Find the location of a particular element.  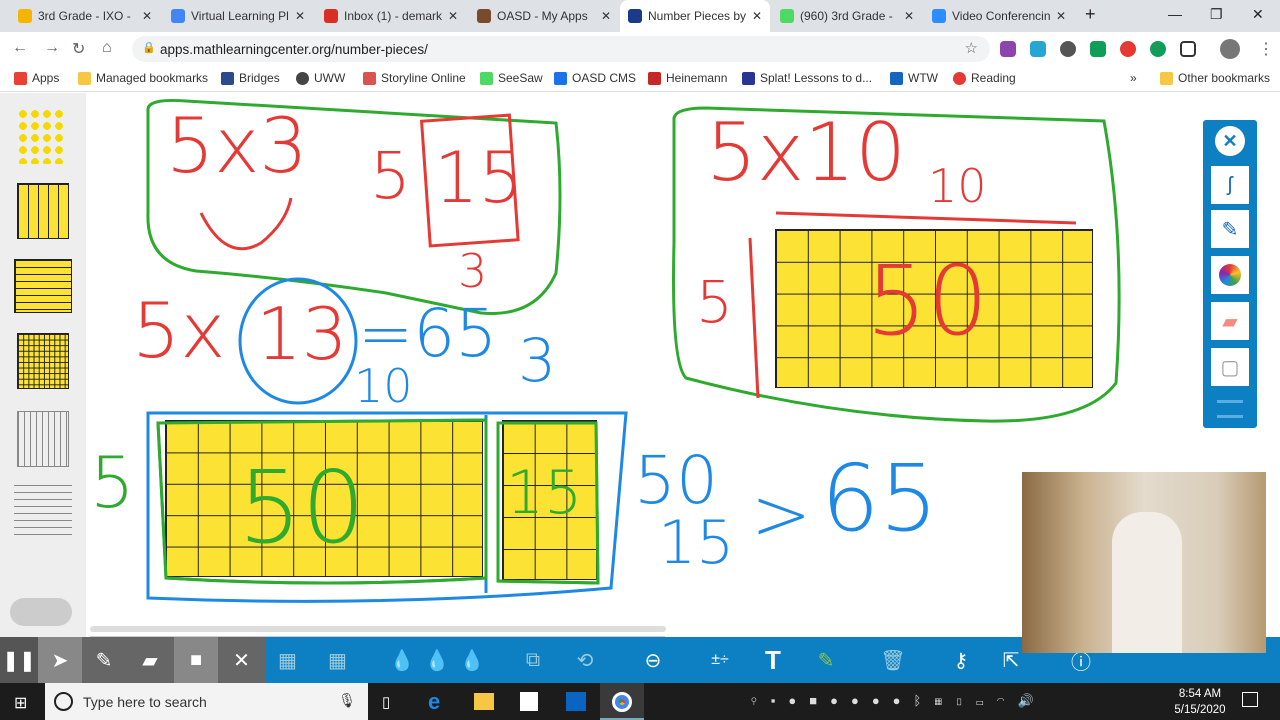

tab: (960) 3rd Grade - ✕ is located at coordinates (847, 16).